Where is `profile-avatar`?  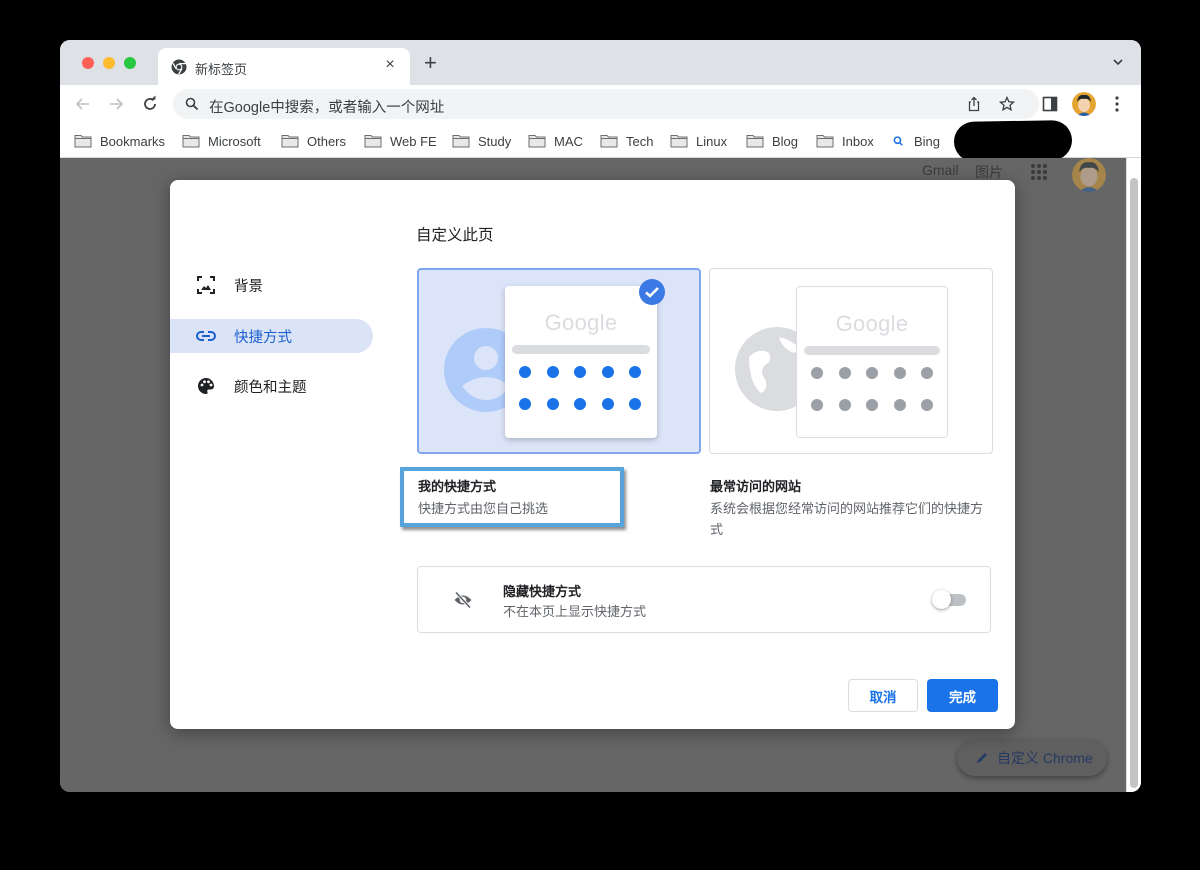 profile-avatar is located at coordinates (1084, 104).